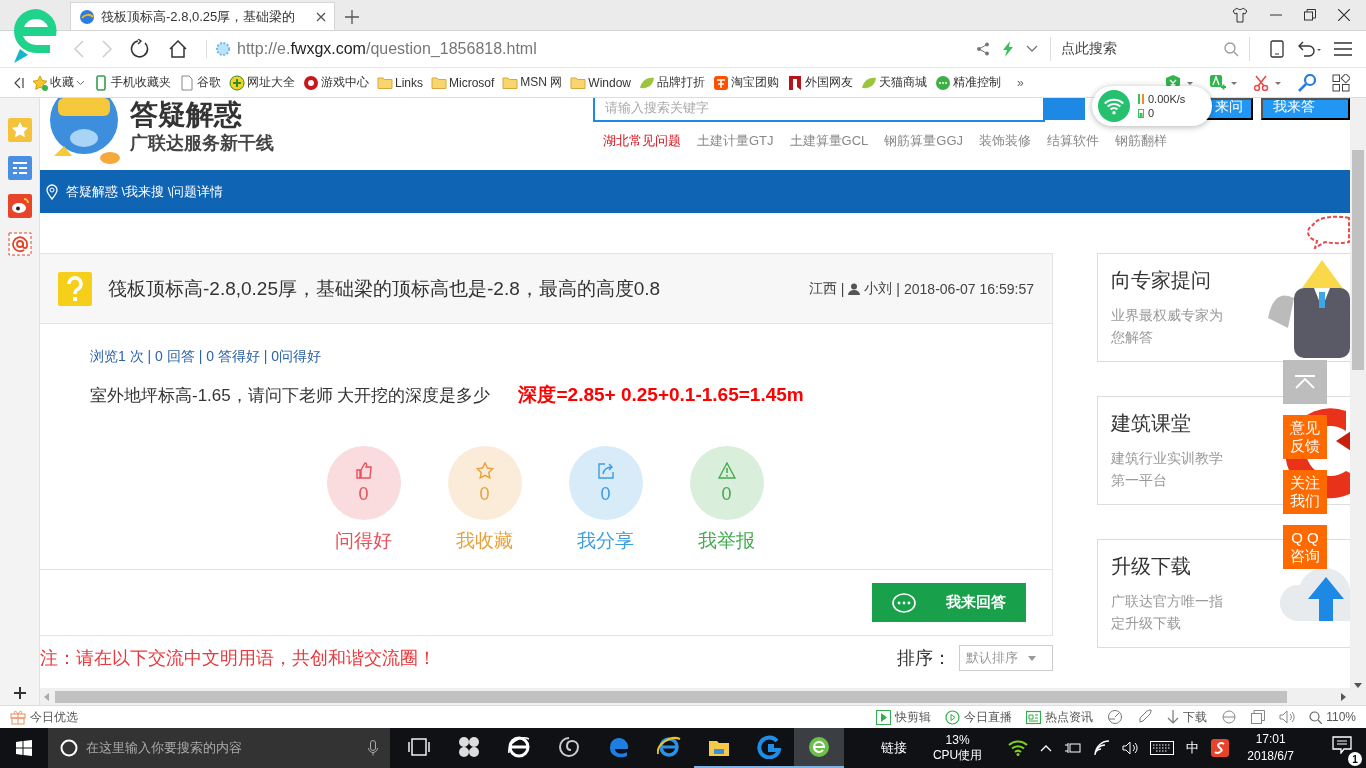 The width and height of the screenshot is (1366, 768). What do you see at coordinates (822, 288) in the screenshot?
I see `location-text: 江西` at bounding box center [822, 288].